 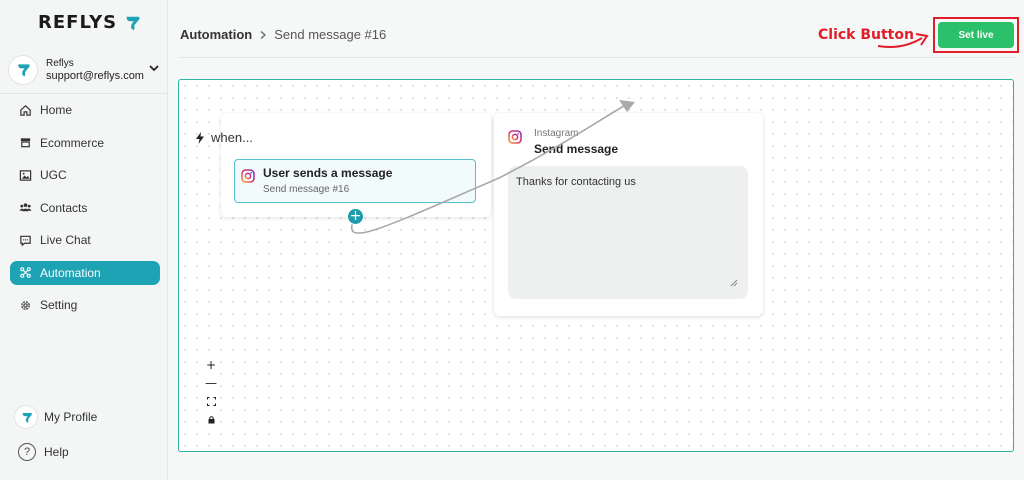 I want to click on account-avatar, so click(x=23, y=70).